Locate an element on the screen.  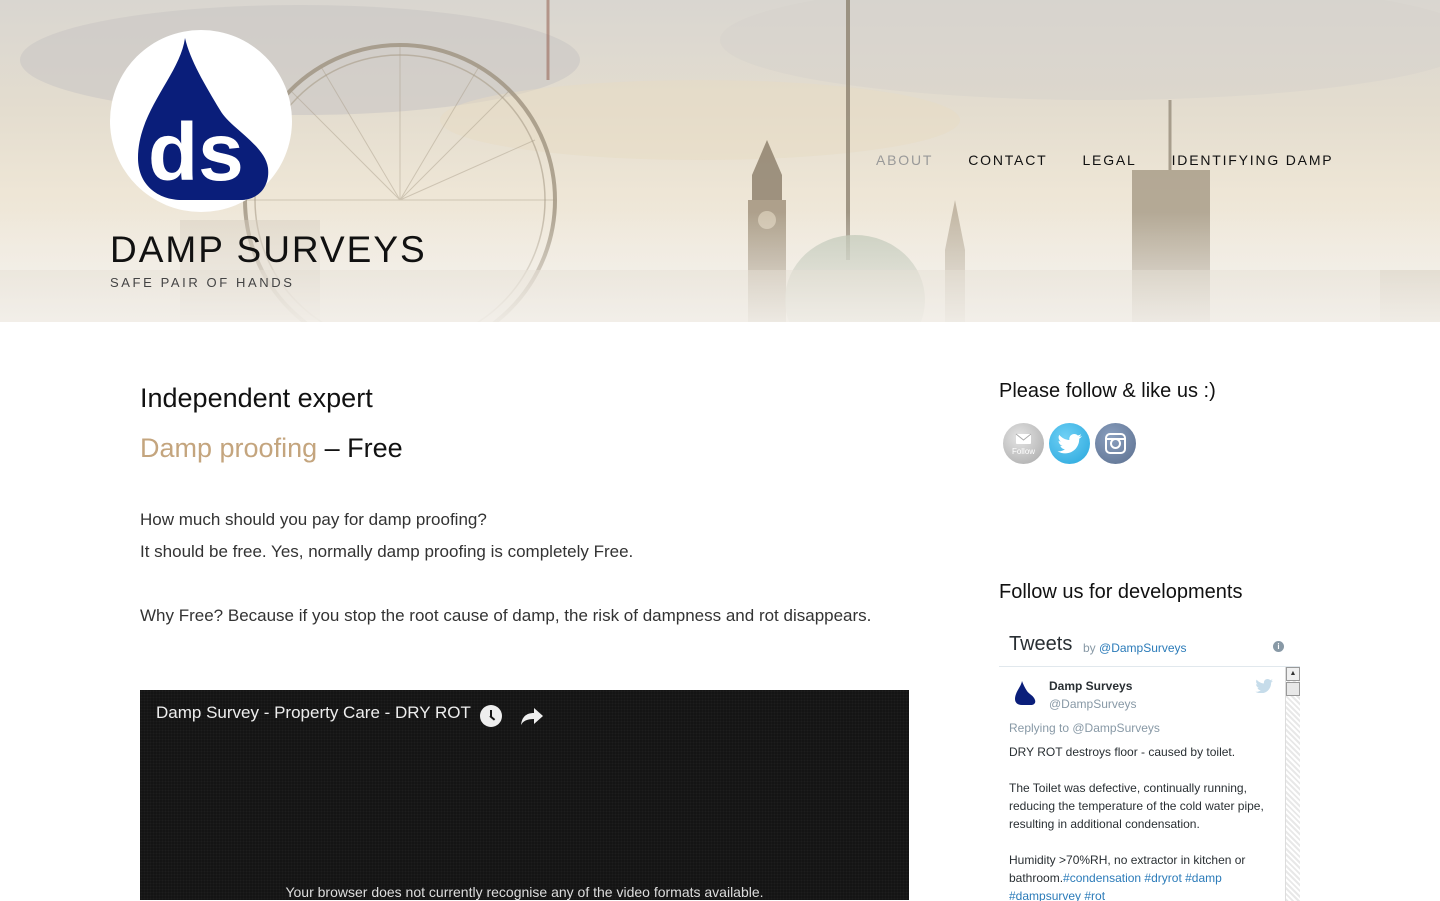
developments-heading: Follow us for developments is located at coordinates (1121, 592).